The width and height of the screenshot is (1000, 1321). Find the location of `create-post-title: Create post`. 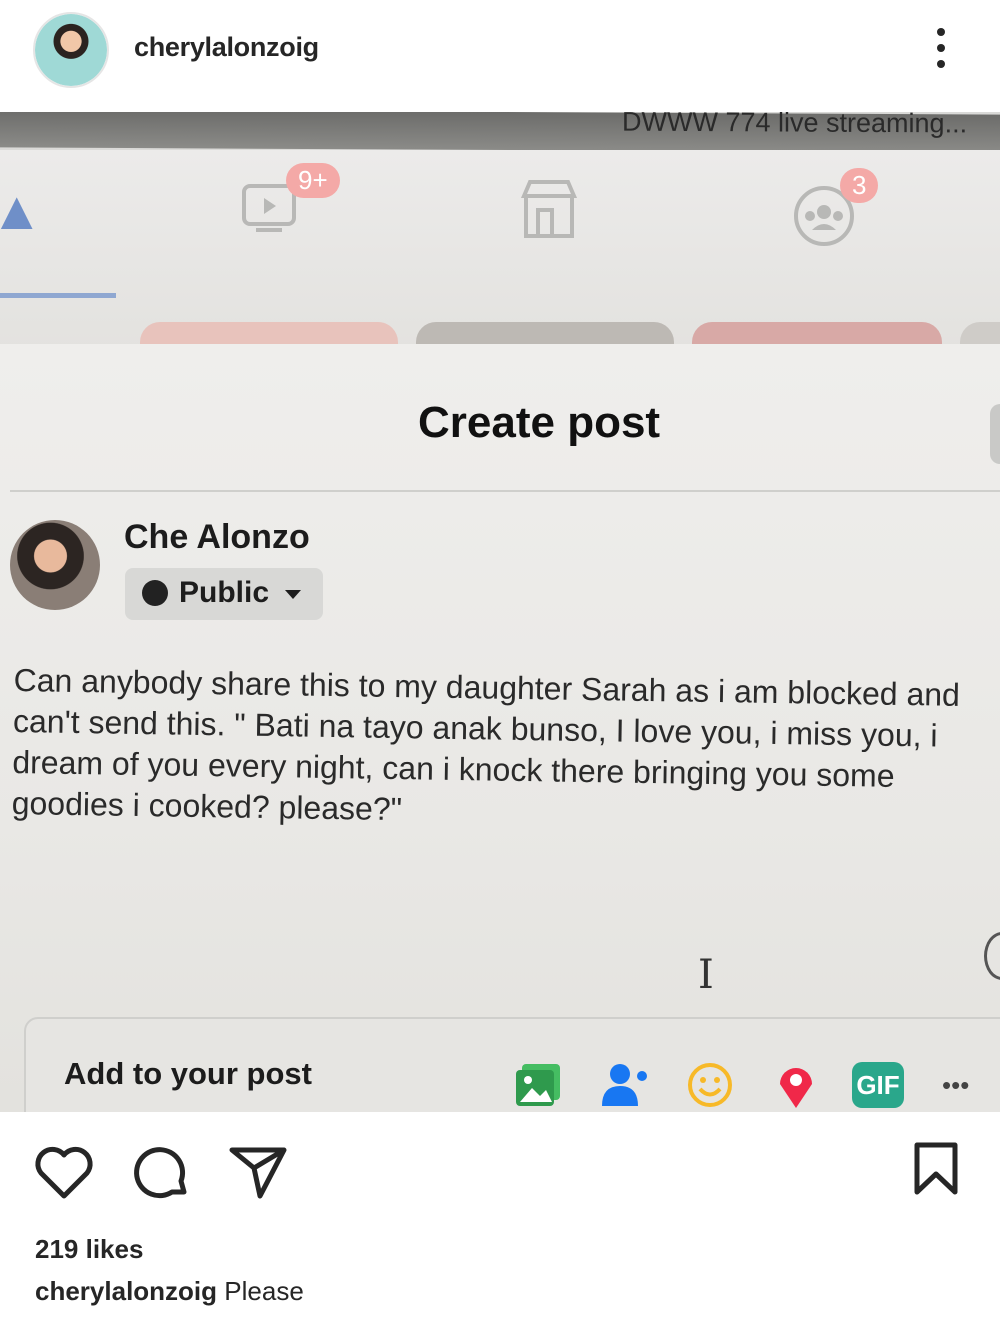

create-post-title: Create post is located at coordinates (539, 422).